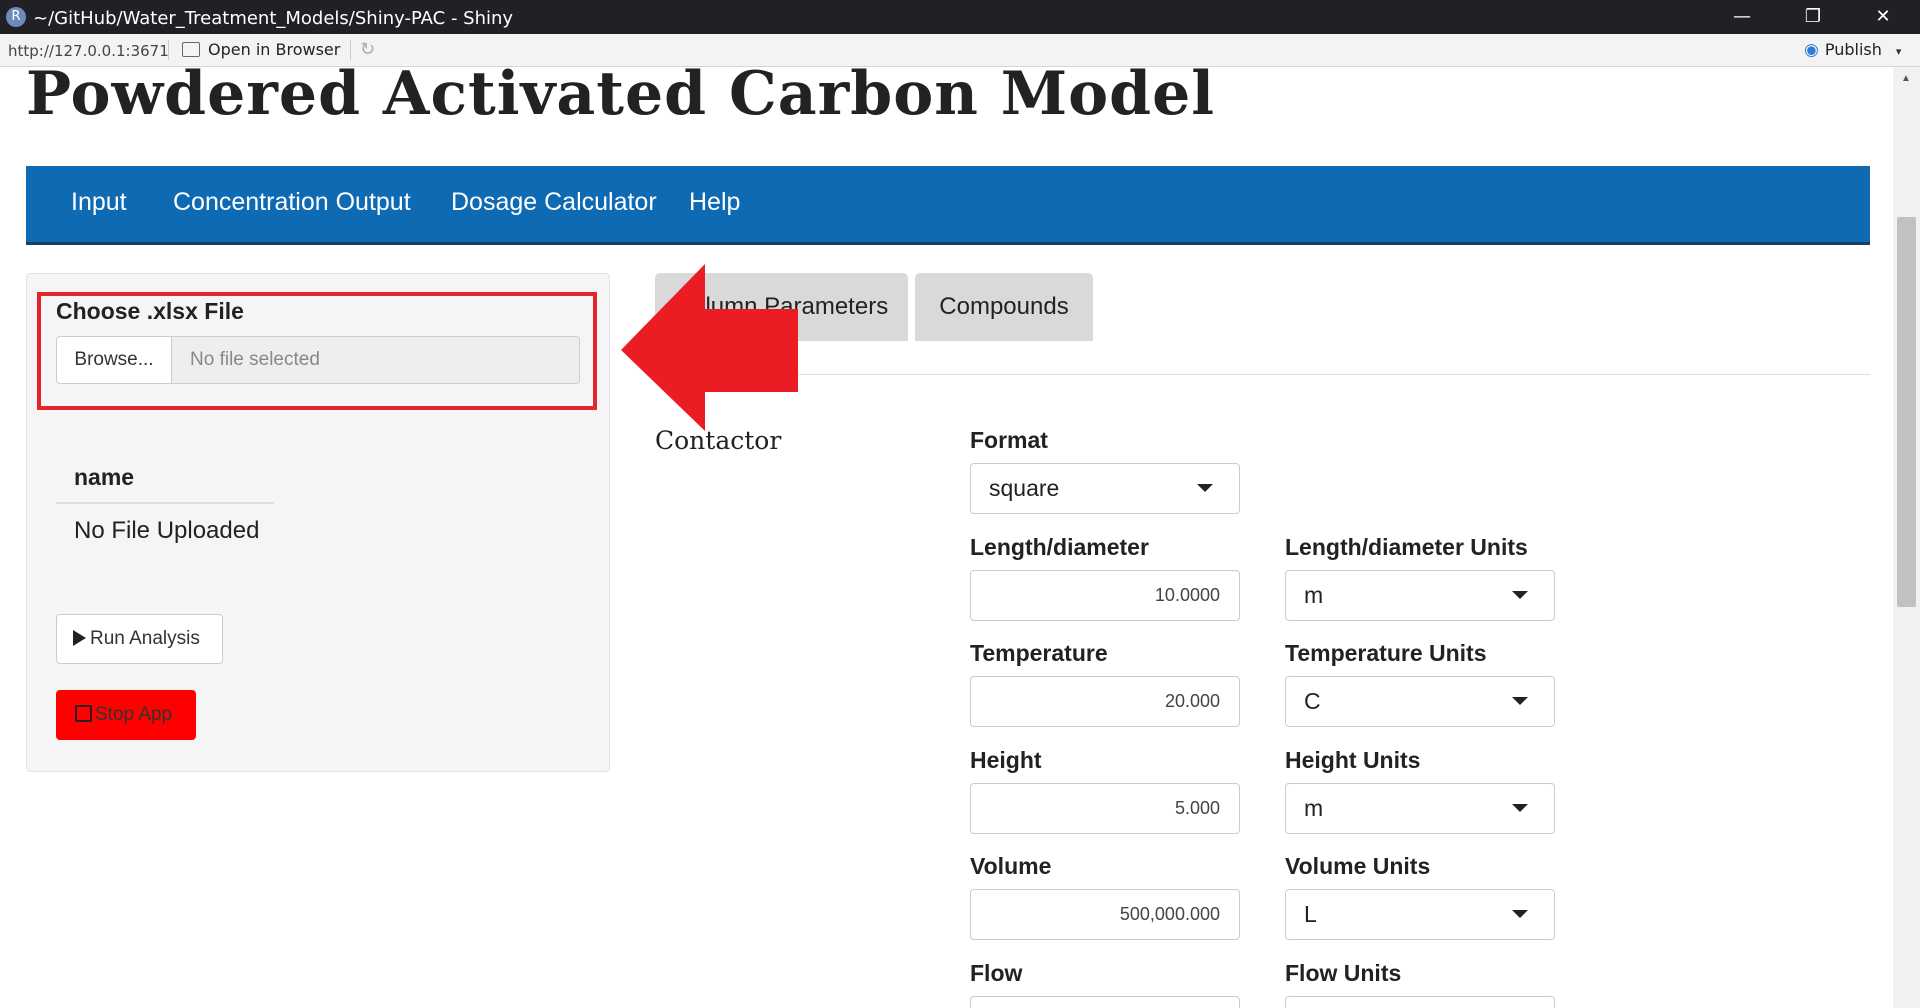 This screenshot has width=1920, height=1008. Describe the element at coordinates (1358, 866) in the screenshot. I see `volume-units-label: Volume Units` at that location.